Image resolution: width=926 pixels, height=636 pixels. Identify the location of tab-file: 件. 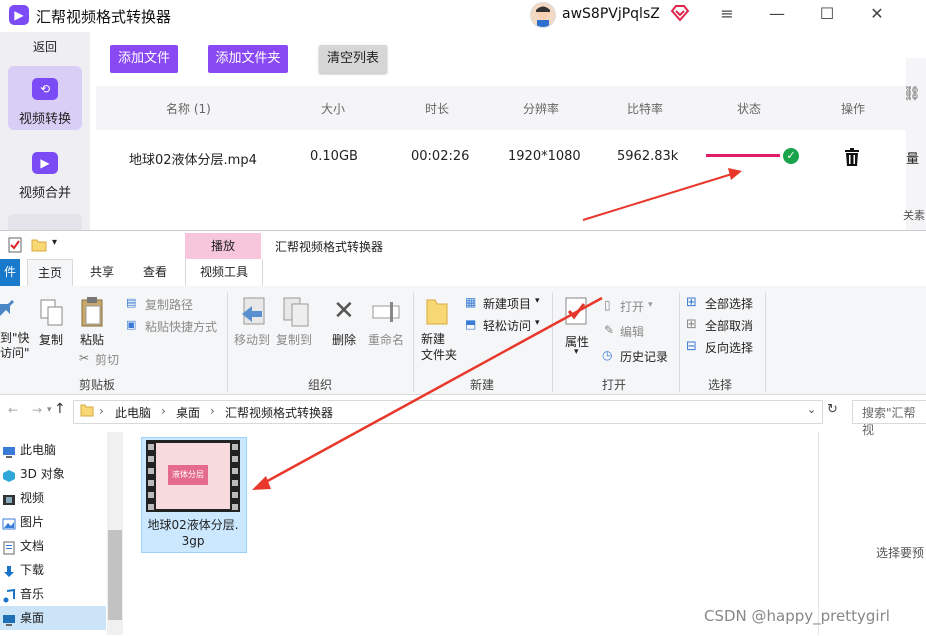
(10, 272).